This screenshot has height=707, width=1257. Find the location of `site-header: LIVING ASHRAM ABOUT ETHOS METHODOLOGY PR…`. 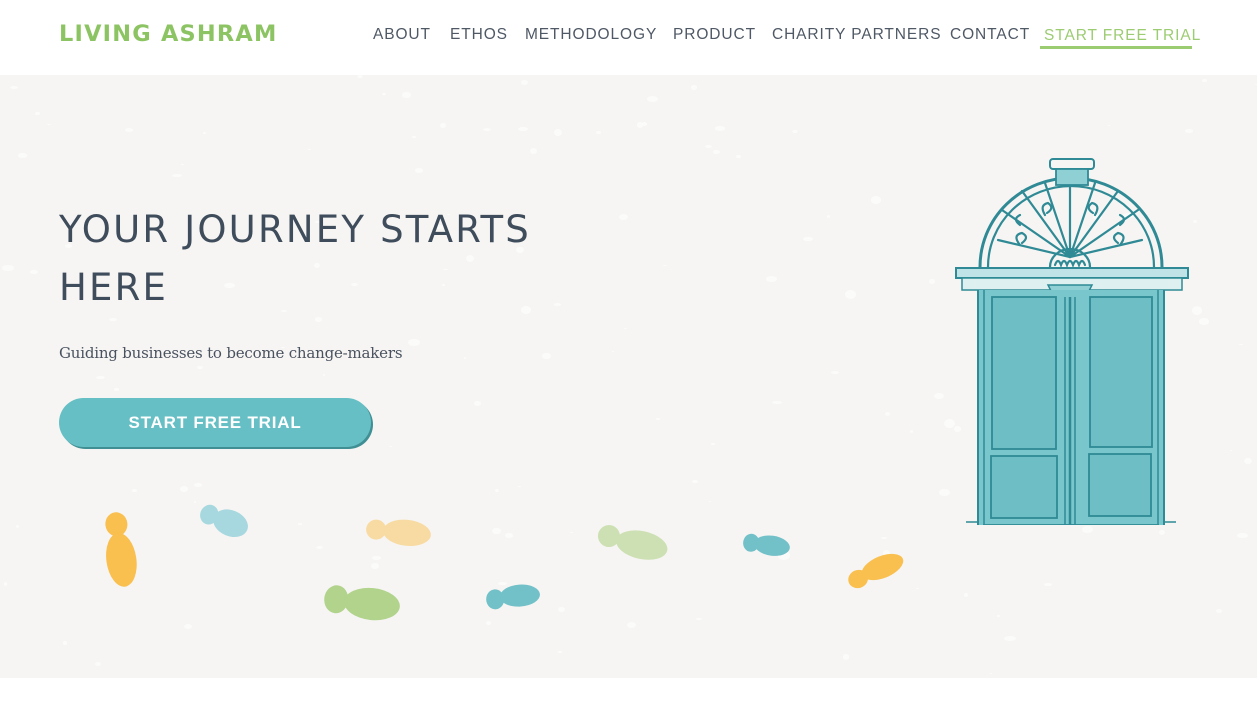

site-header: LIVING ASHRAM ABOUT ETHOS METHODOLOGY PR… is located at coordinates (628, 37).